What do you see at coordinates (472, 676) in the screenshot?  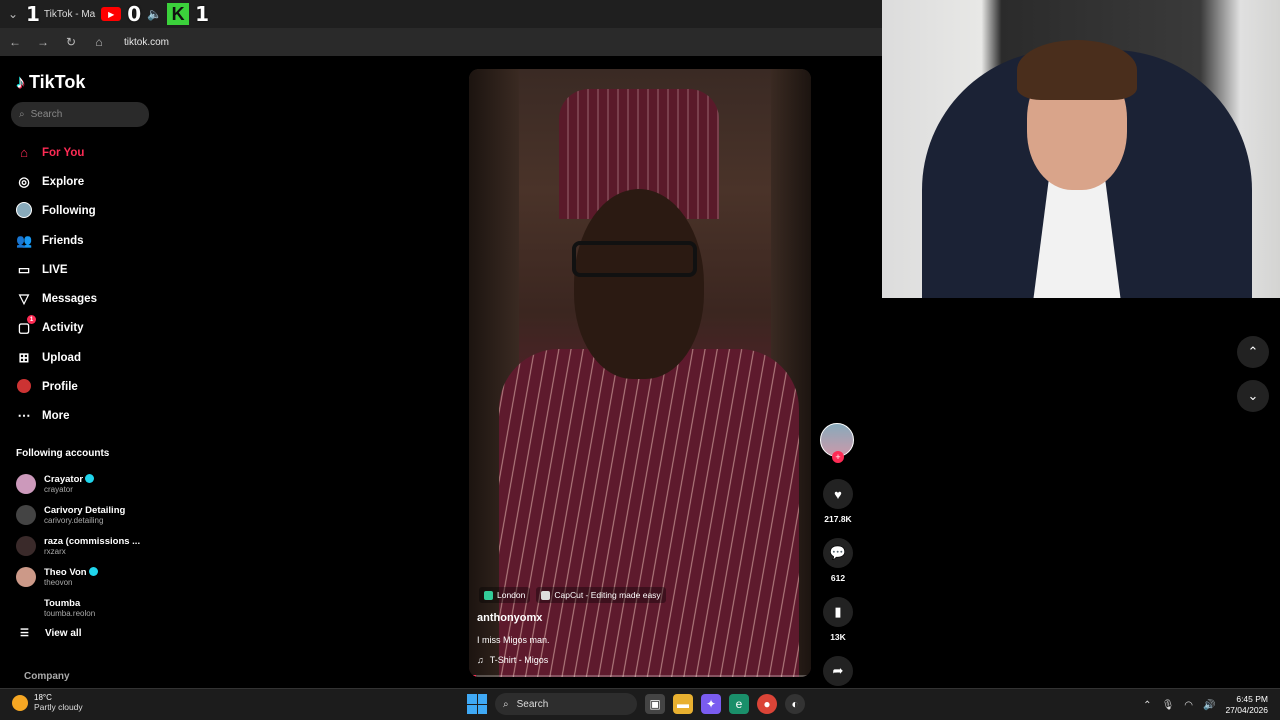 I see `video-progress-fill` at bounding box center [472, 676].